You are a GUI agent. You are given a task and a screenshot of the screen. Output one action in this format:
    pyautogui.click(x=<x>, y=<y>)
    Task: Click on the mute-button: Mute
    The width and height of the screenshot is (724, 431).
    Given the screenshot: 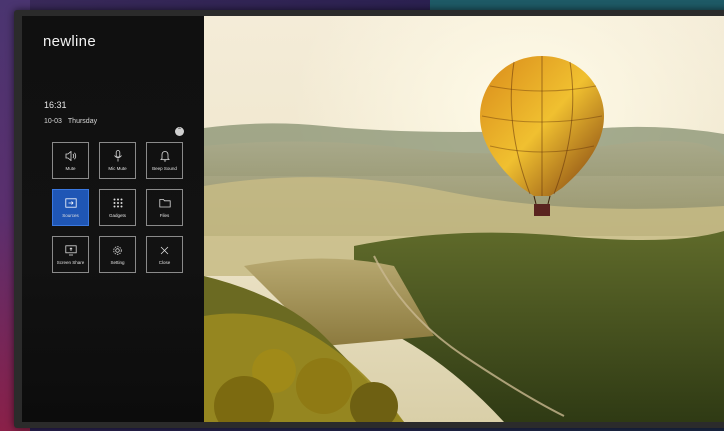 What is the action you would take?
    pyautogui.click(x=70, y=160)
    